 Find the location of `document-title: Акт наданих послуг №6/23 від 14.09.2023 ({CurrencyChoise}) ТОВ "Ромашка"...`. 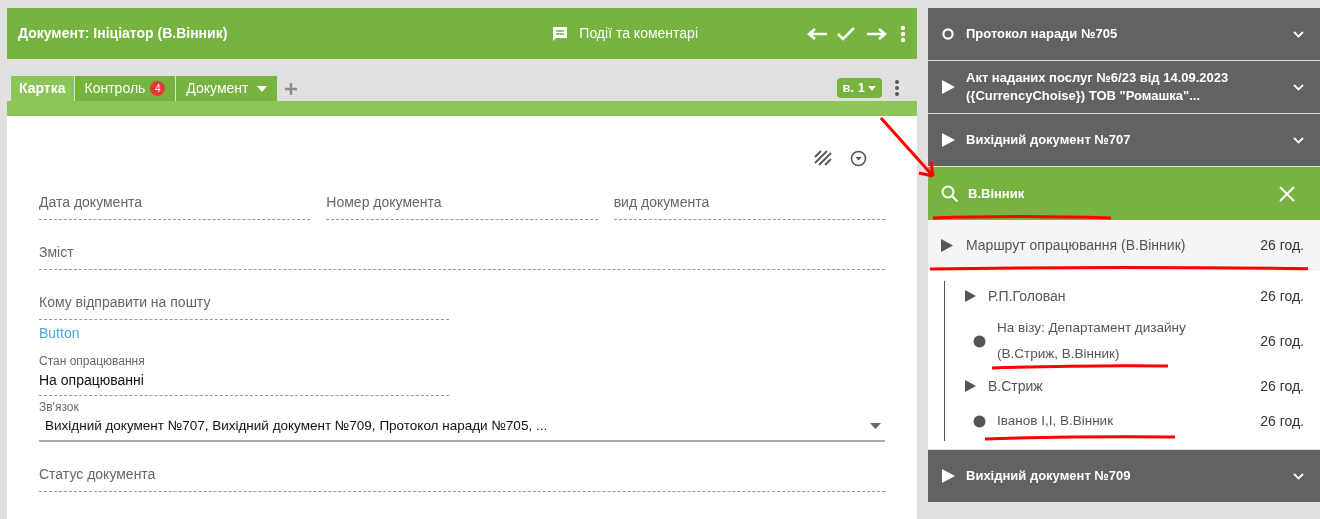

document-title: Акт наданих послуг №6/23 від 14.09.2023 ({CurrencyChoise}) ТОВ "Ромашка"... is located at coordinates (1098, 87).